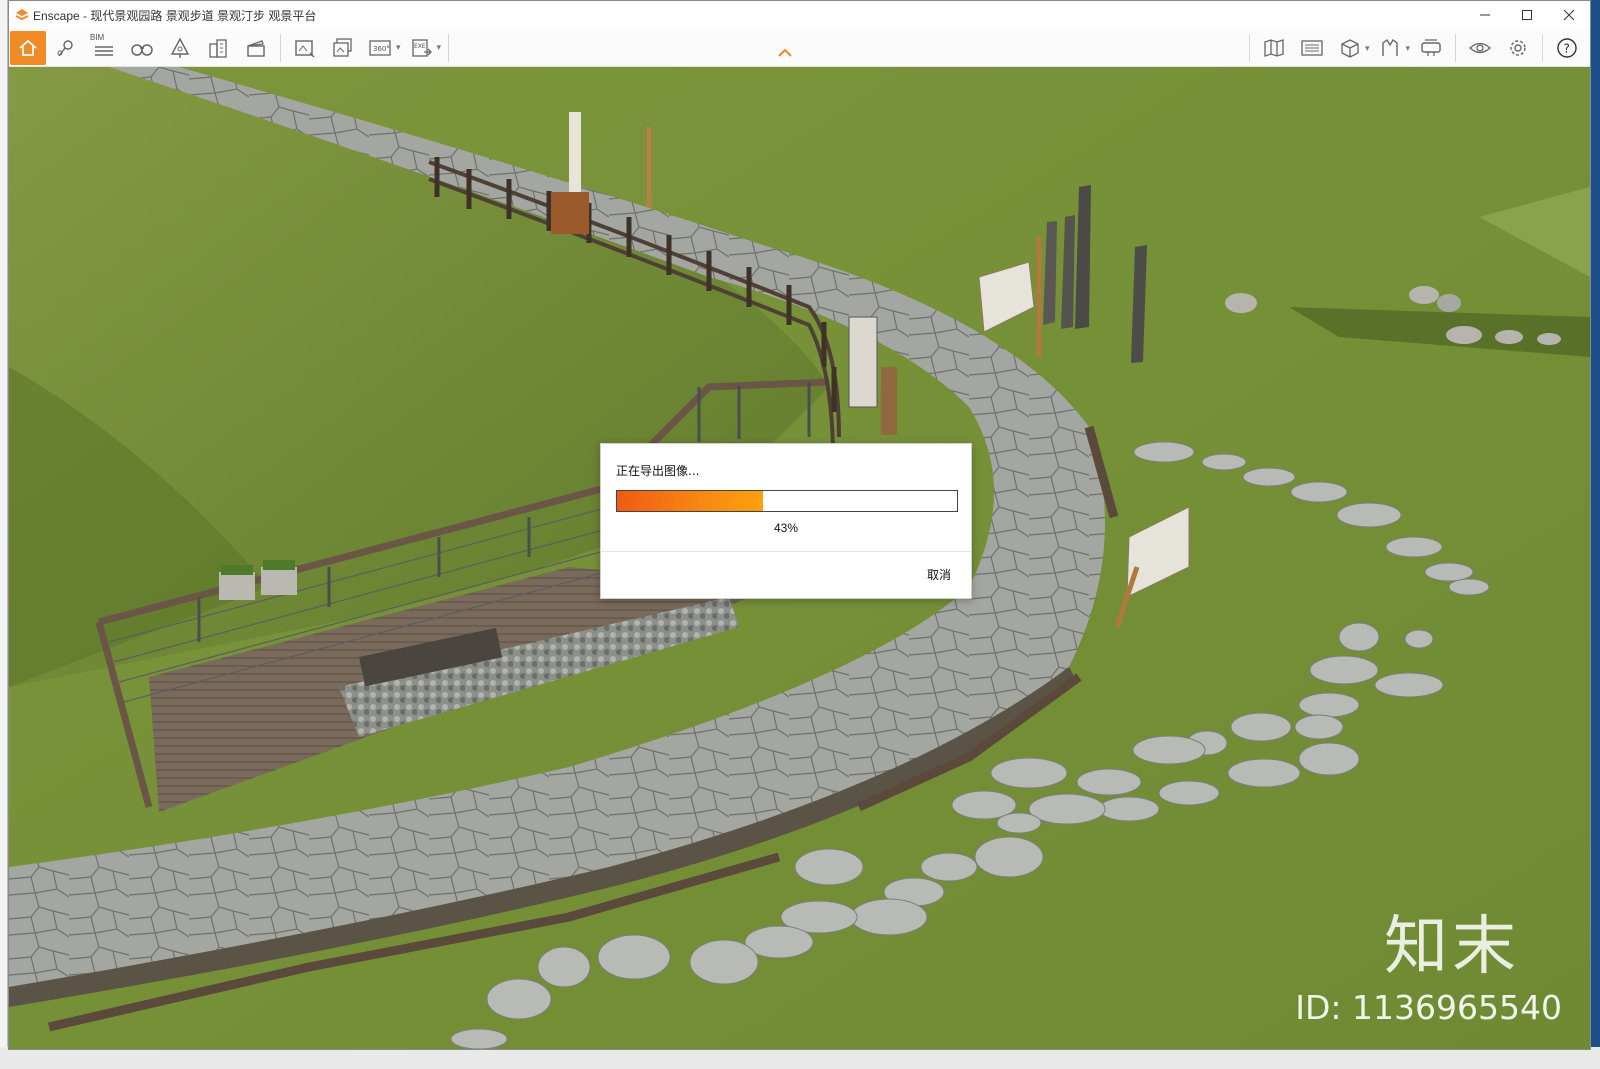 This screenshot has width=1600, height=1069. What do you see at coordinates (786, 551) in the screenshot?
I see `dialog-divider` at bounding box center [786, 551].